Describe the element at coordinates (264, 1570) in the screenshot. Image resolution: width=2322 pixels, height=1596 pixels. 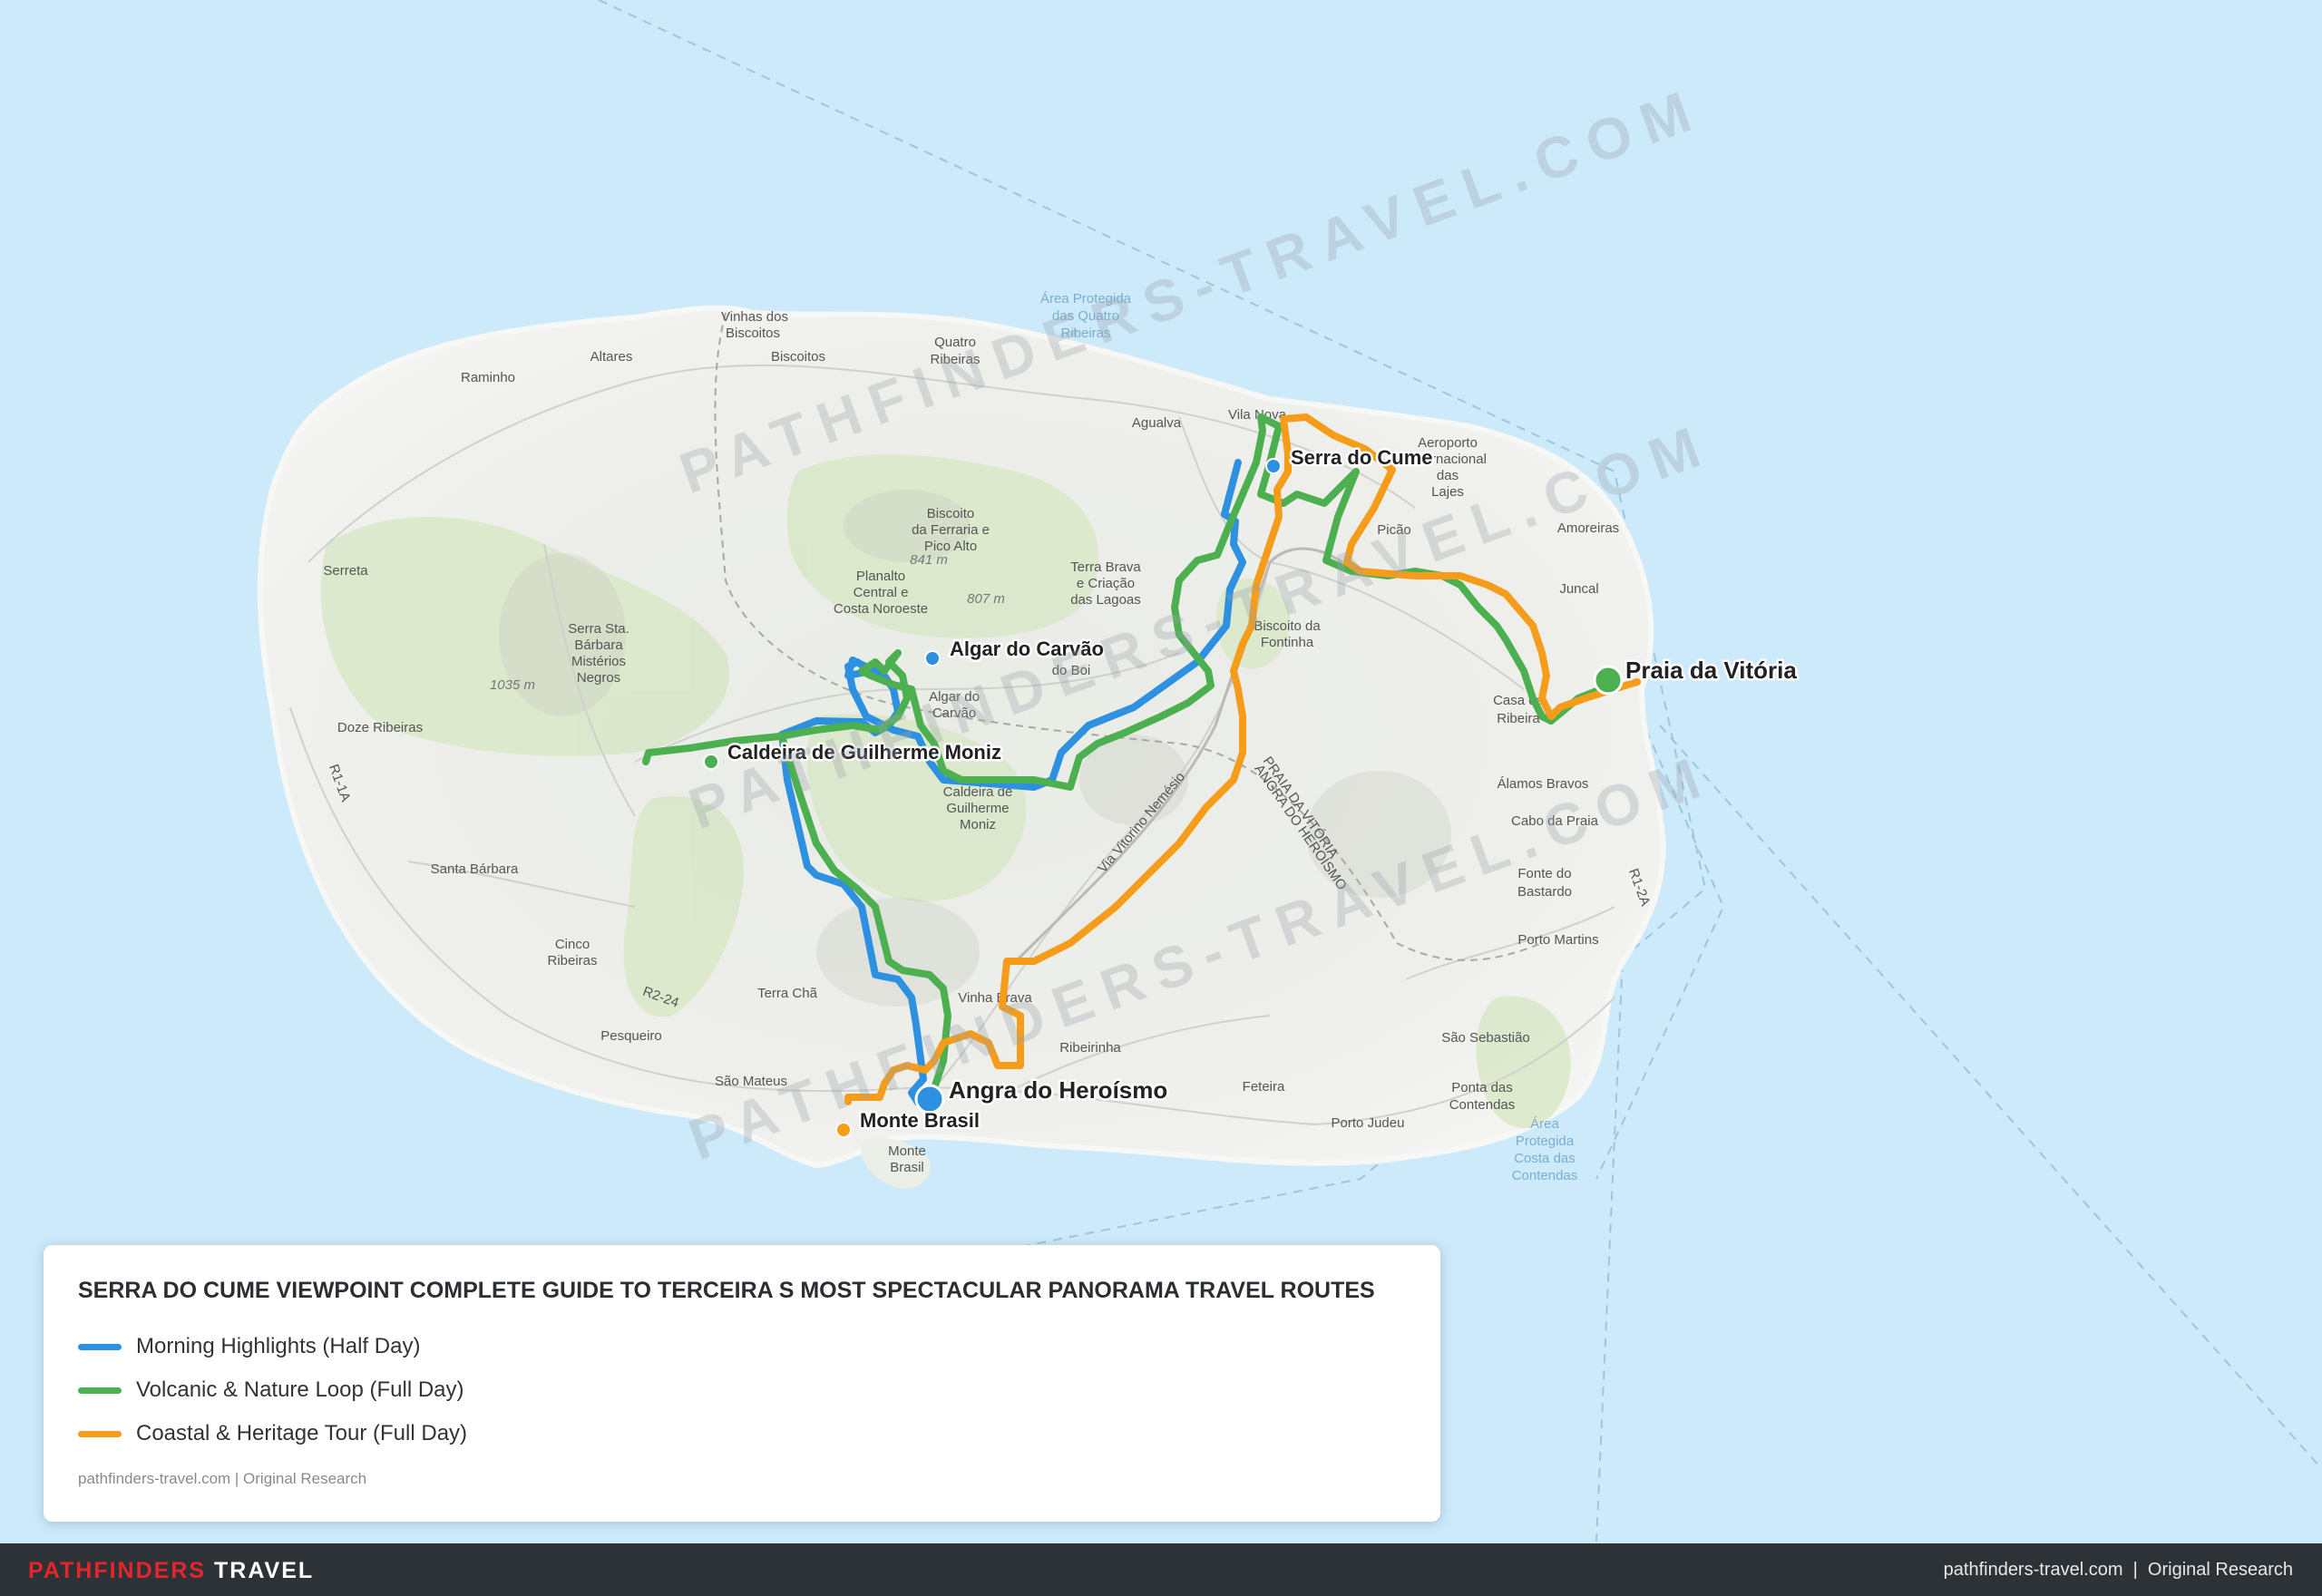
I see `brand-name-white: TRAVEL` at that location.